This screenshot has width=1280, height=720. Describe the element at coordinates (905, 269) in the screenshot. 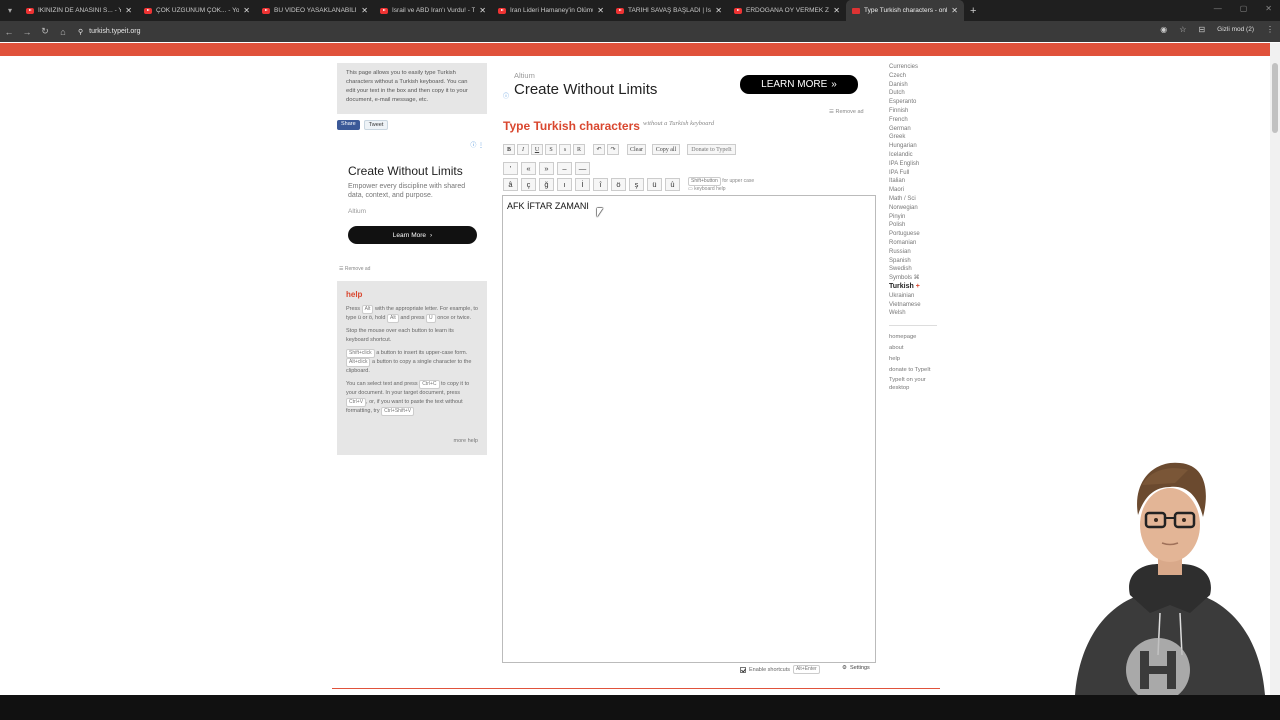

I see `language-link: Swedish` at that location.